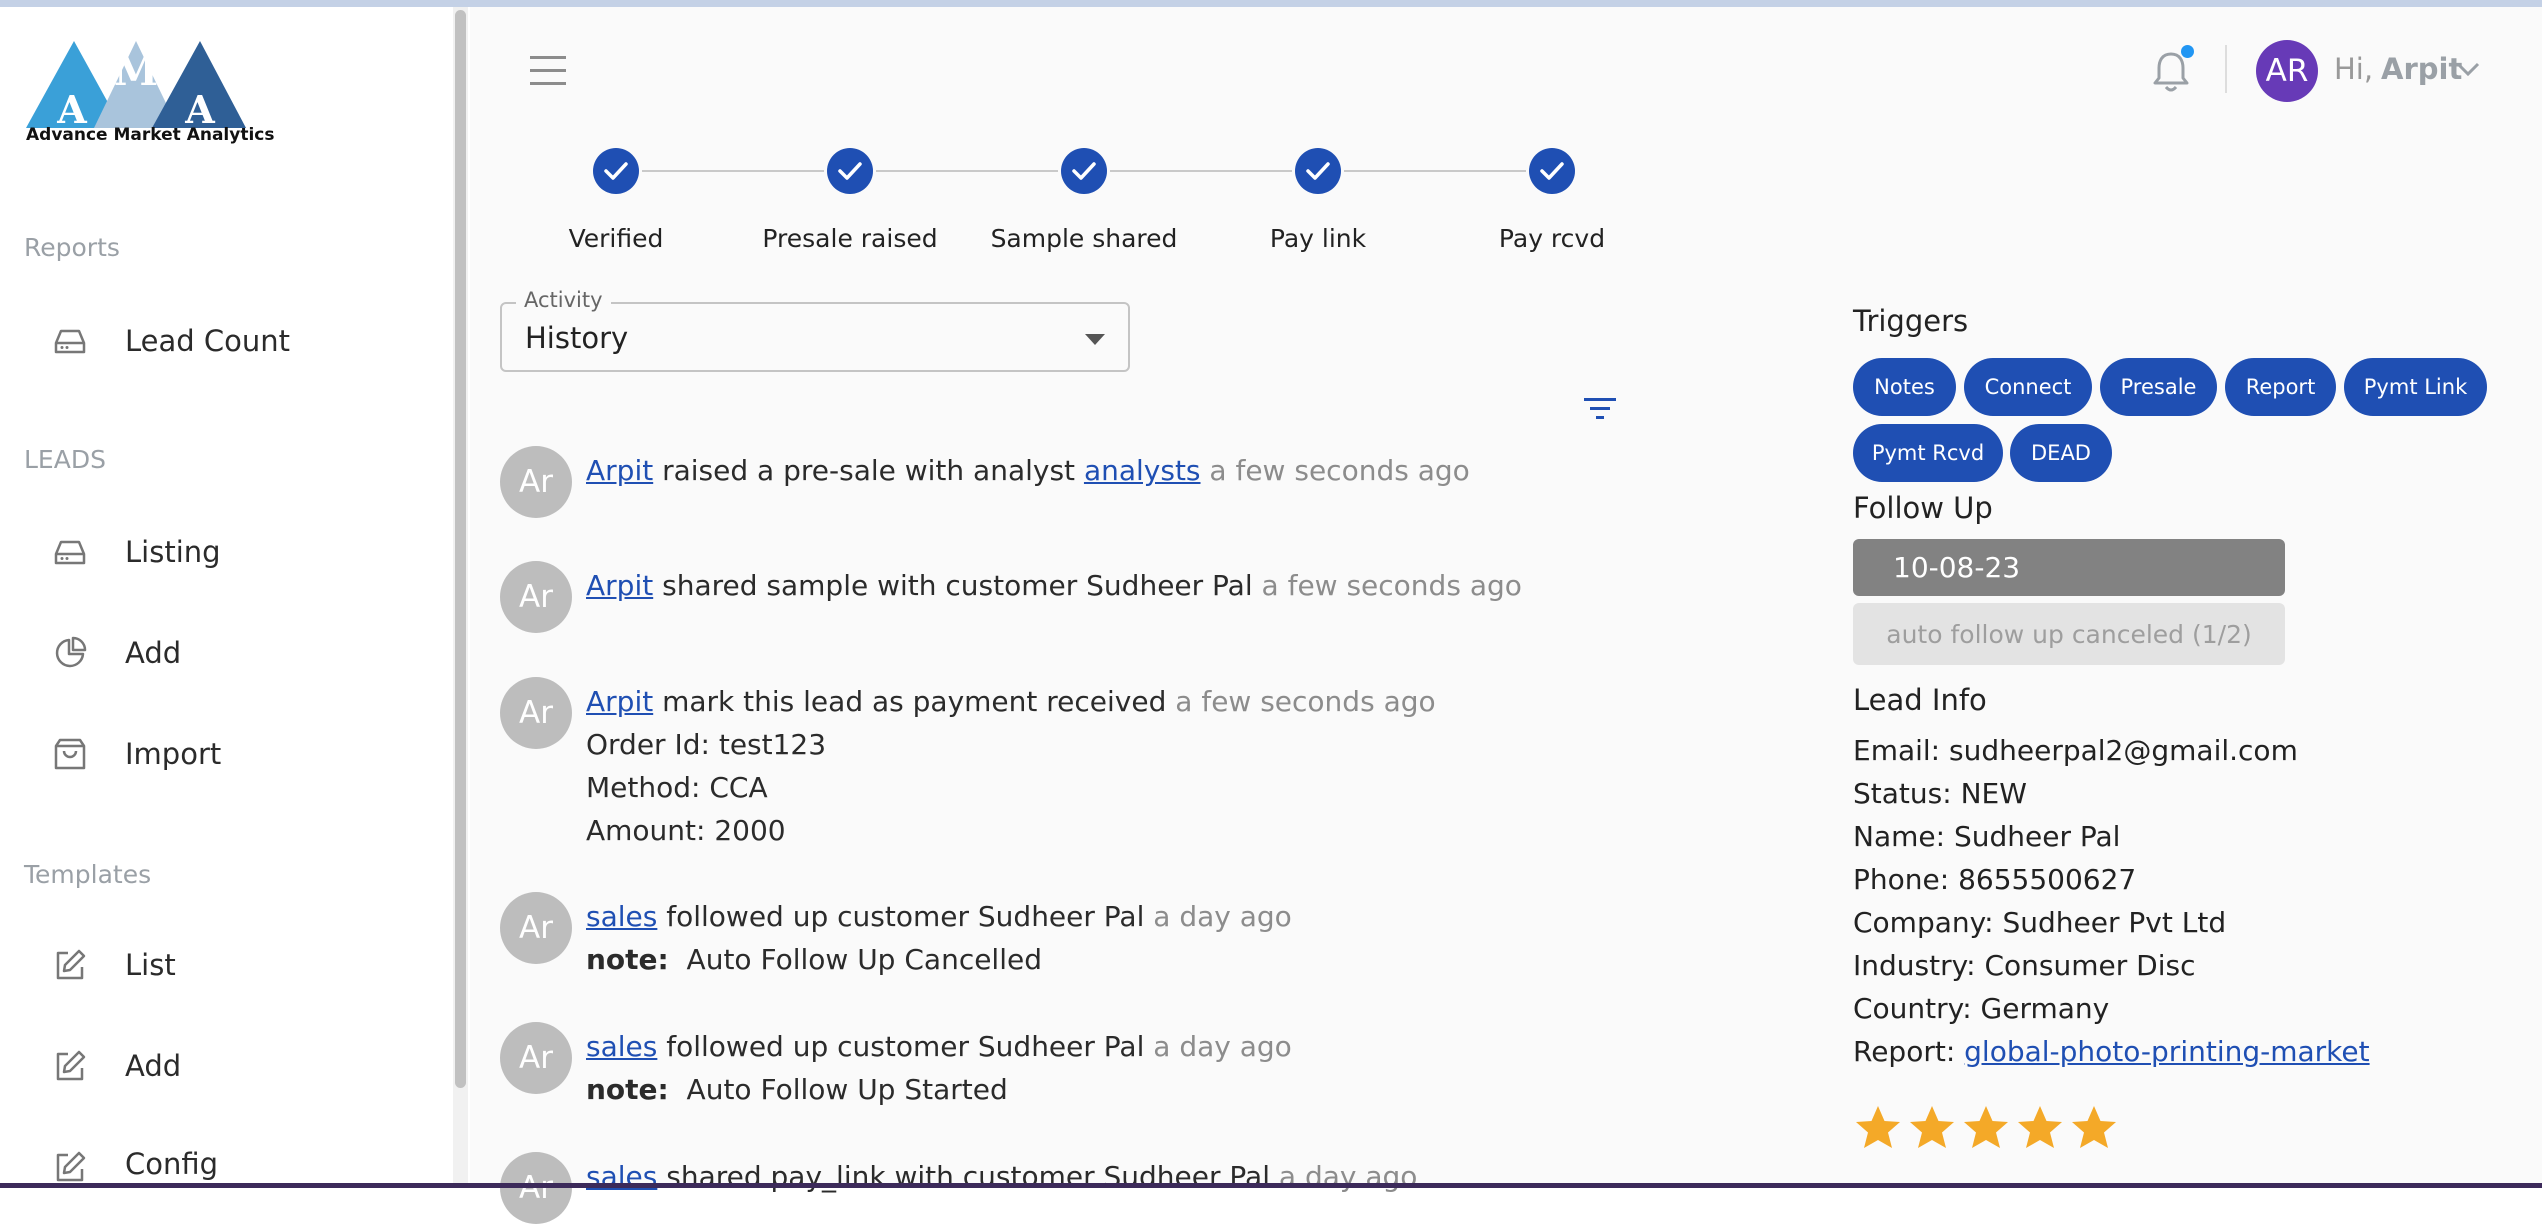 The height and width of the screenshot is (1224, 2542). I want to click on trigger-chip-connect: Connect, so click(2028, 387).